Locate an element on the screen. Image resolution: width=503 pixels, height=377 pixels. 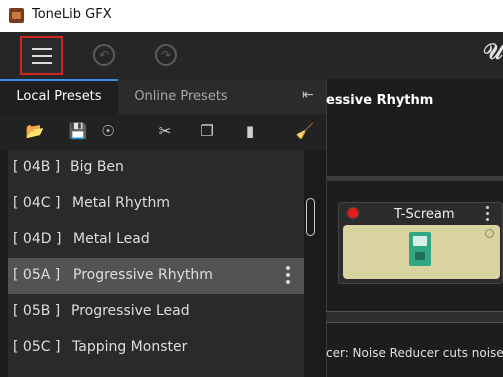
tab-local-presets: Local Presets is located at coordinates (59, 96).